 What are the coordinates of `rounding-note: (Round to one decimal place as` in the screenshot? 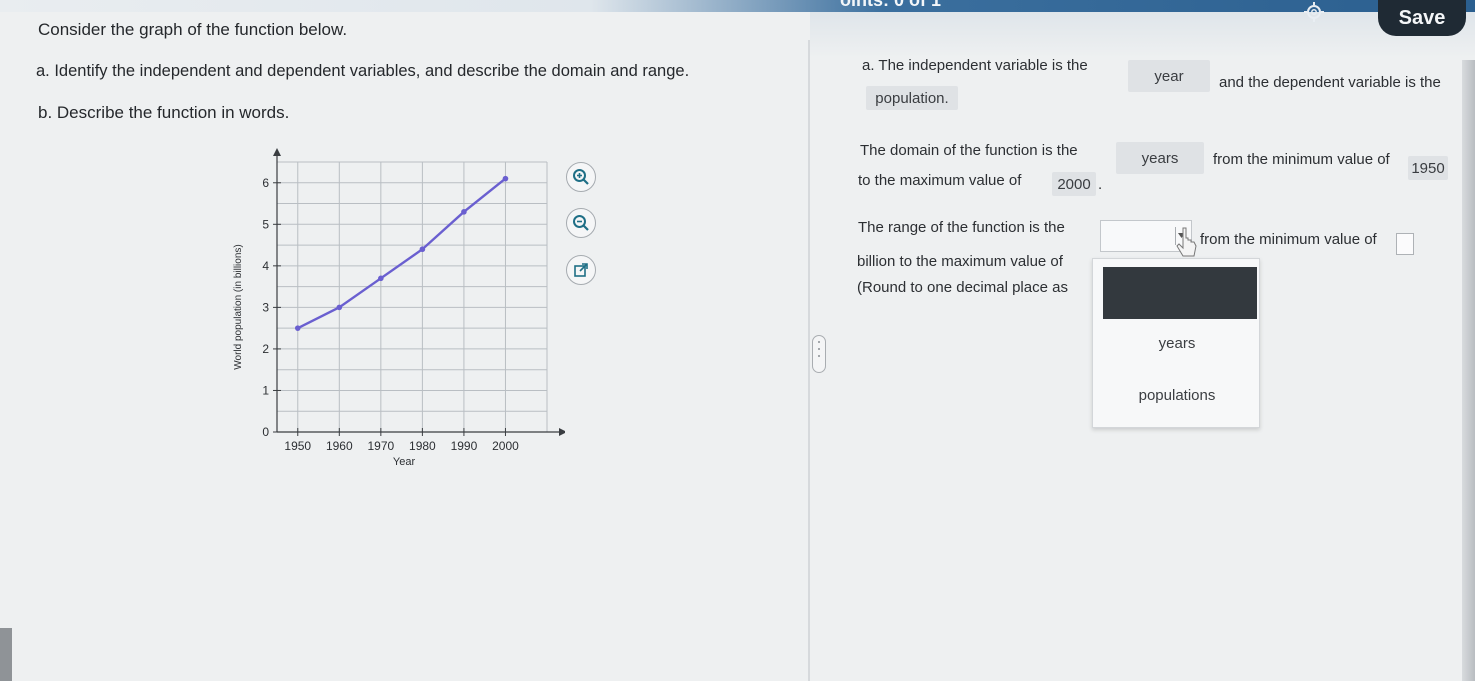 It's located at (962, 287).